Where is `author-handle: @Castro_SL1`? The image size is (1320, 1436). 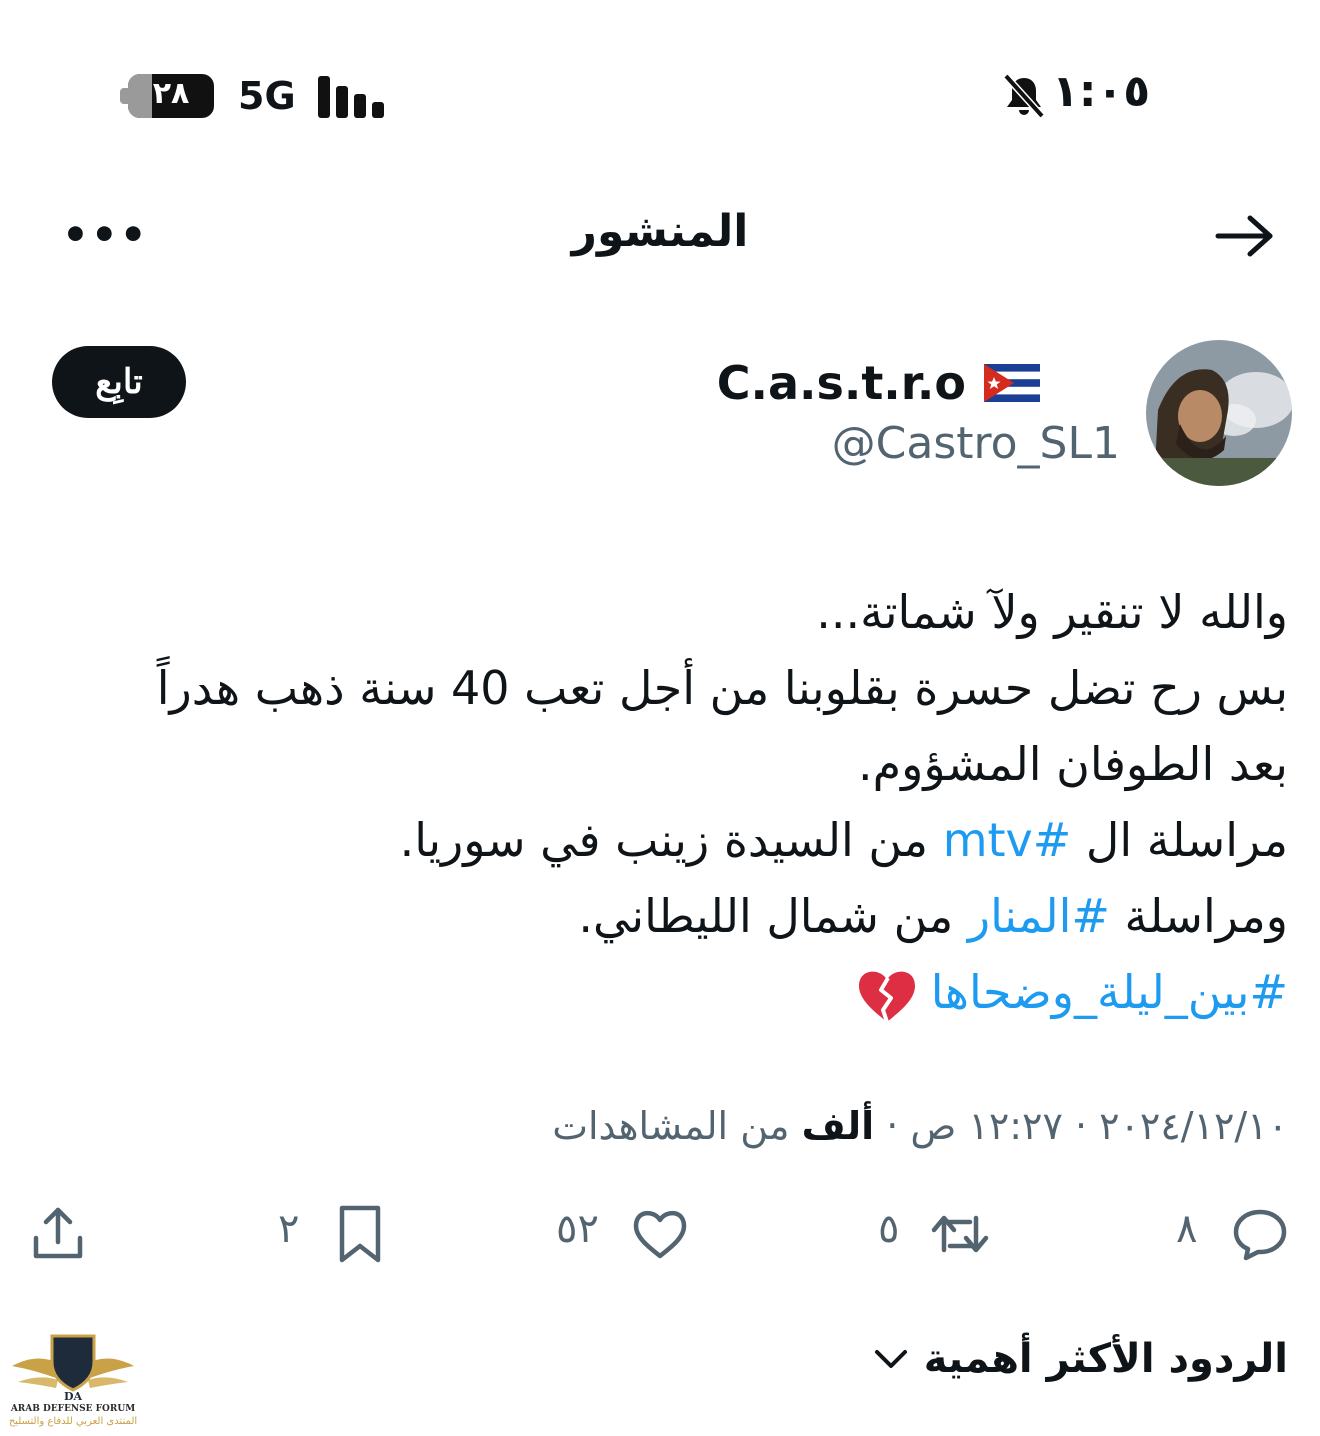
author-handle: @Castro_SL1 is located at coordinates (976, 443).